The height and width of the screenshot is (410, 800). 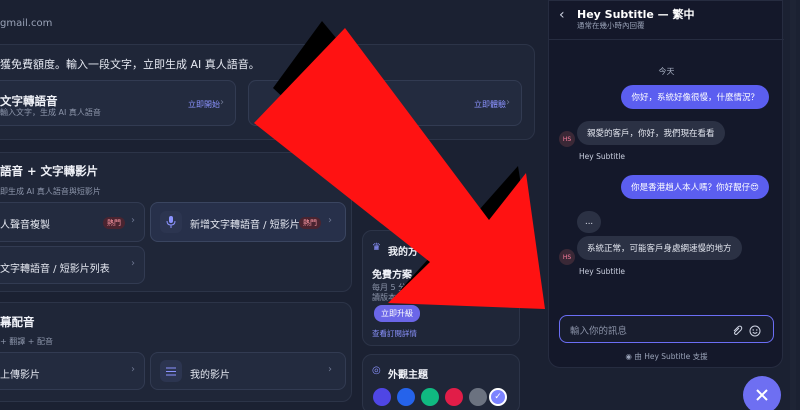 I want to click on bot-message: 系統正常，可能客戶身處網速慢的地方, so click(x=659, y=248).